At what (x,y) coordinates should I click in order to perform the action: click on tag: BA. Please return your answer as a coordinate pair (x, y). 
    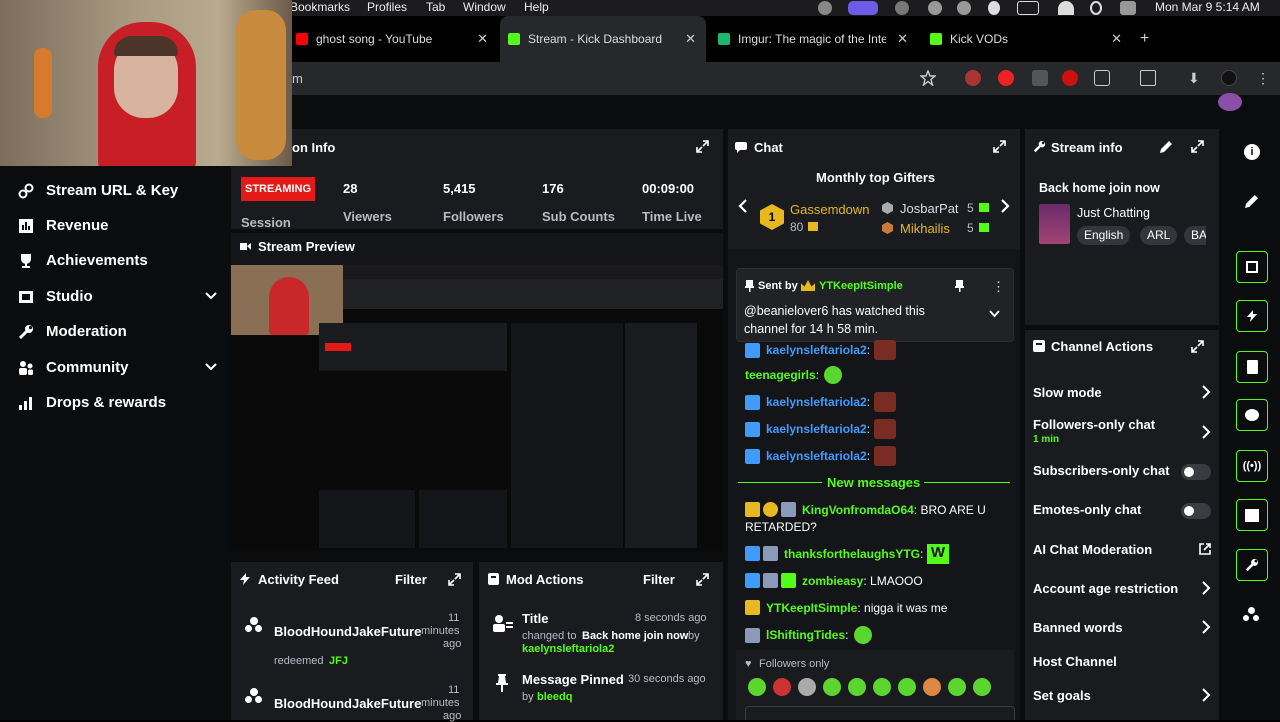
    Looking at the image, I should click on (1195, 235).